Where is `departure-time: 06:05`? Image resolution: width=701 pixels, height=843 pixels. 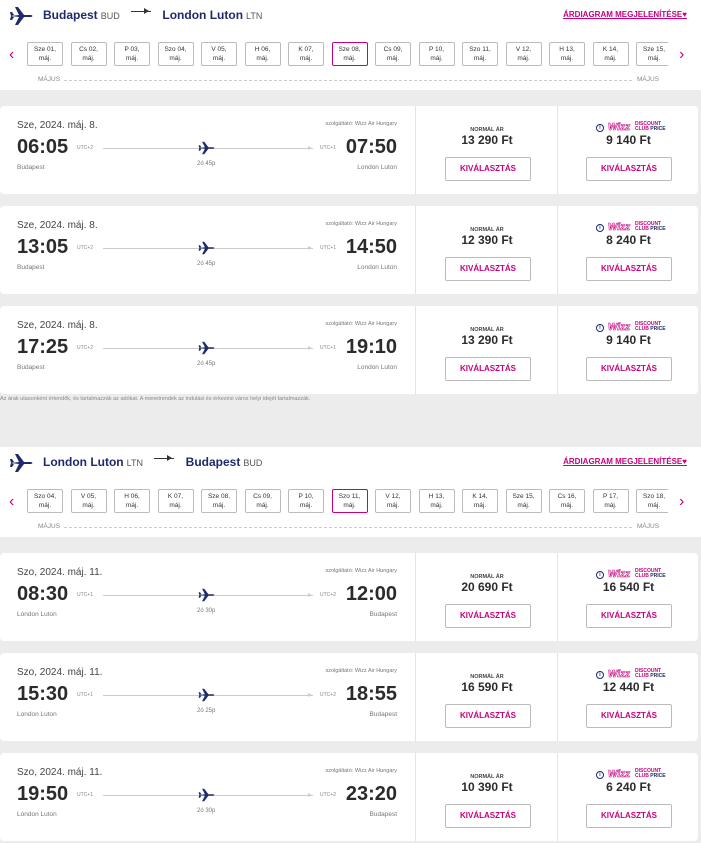
departure-time: 06:05 is located at coordinates (43, 147).